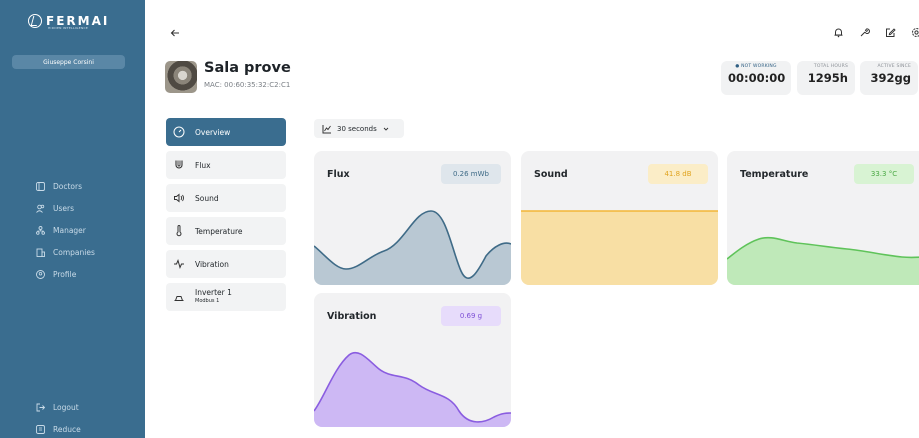  Describe the element at coordinates (73, 21) in the screenshot. I see `logo: FERMAI HIDDEN INTELLIGENCE` at that location.